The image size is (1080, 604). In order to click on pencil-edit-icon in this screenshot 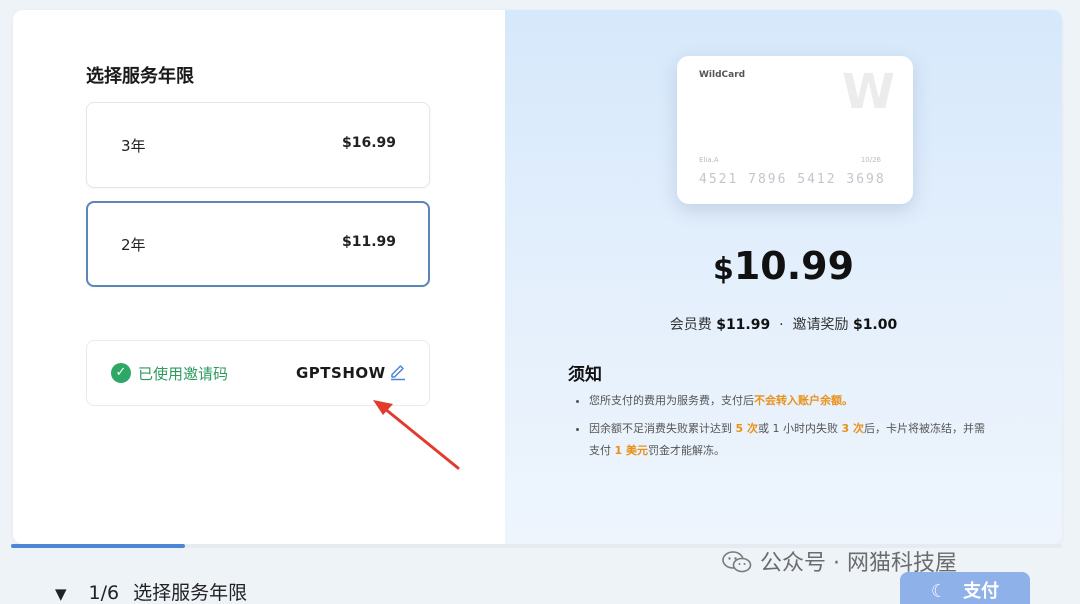, I will do `click(398, 371)`.